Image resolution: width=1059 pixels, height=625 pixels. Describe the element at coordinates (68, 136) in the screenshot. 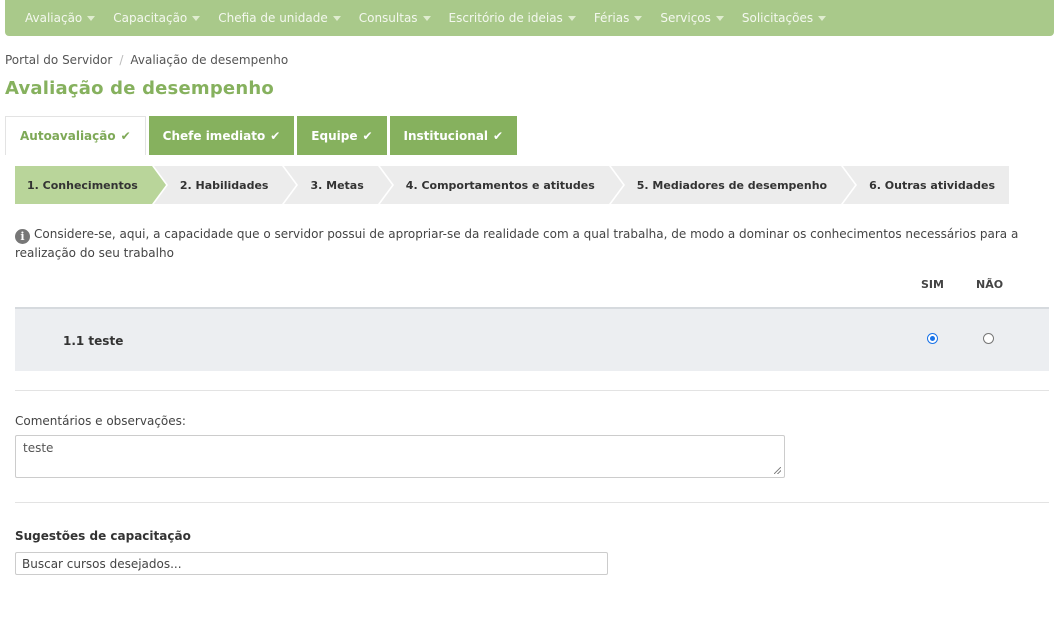

I see `tab-label: Autoavaliação` at that location.